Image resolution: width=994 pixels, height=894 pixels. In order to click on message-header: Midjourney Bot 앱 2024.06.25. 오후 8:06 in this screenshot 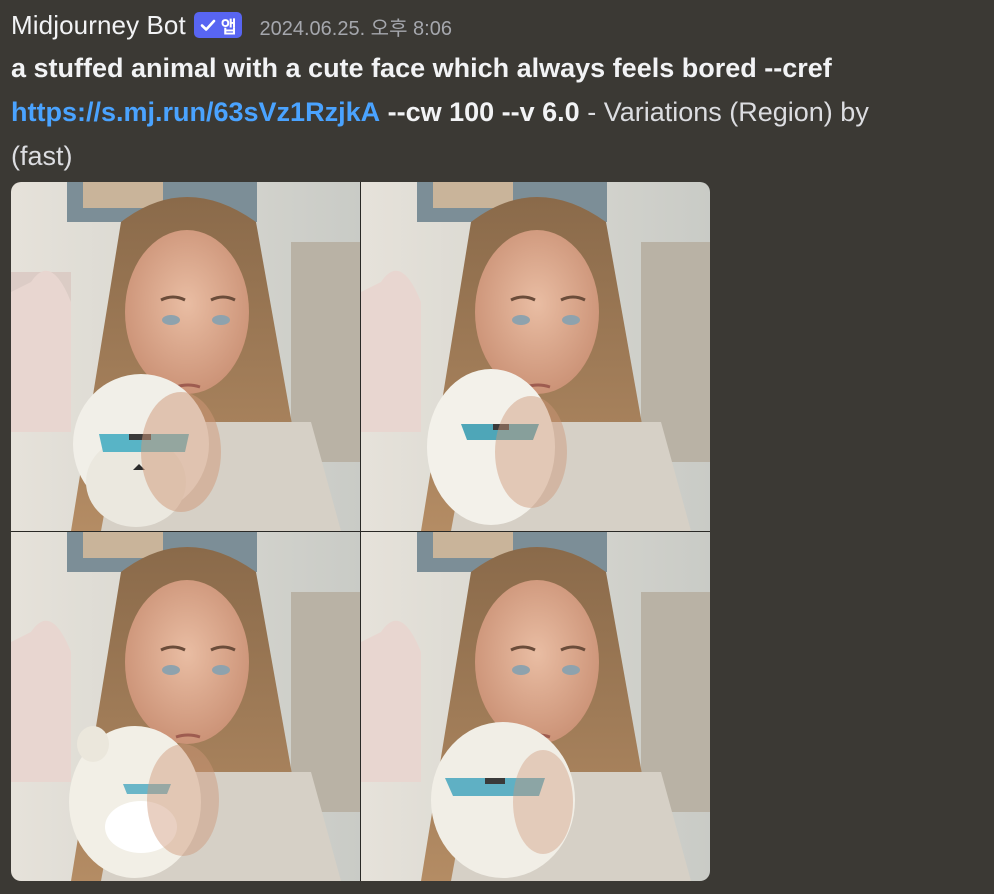, I will do `click(231, 25)`.